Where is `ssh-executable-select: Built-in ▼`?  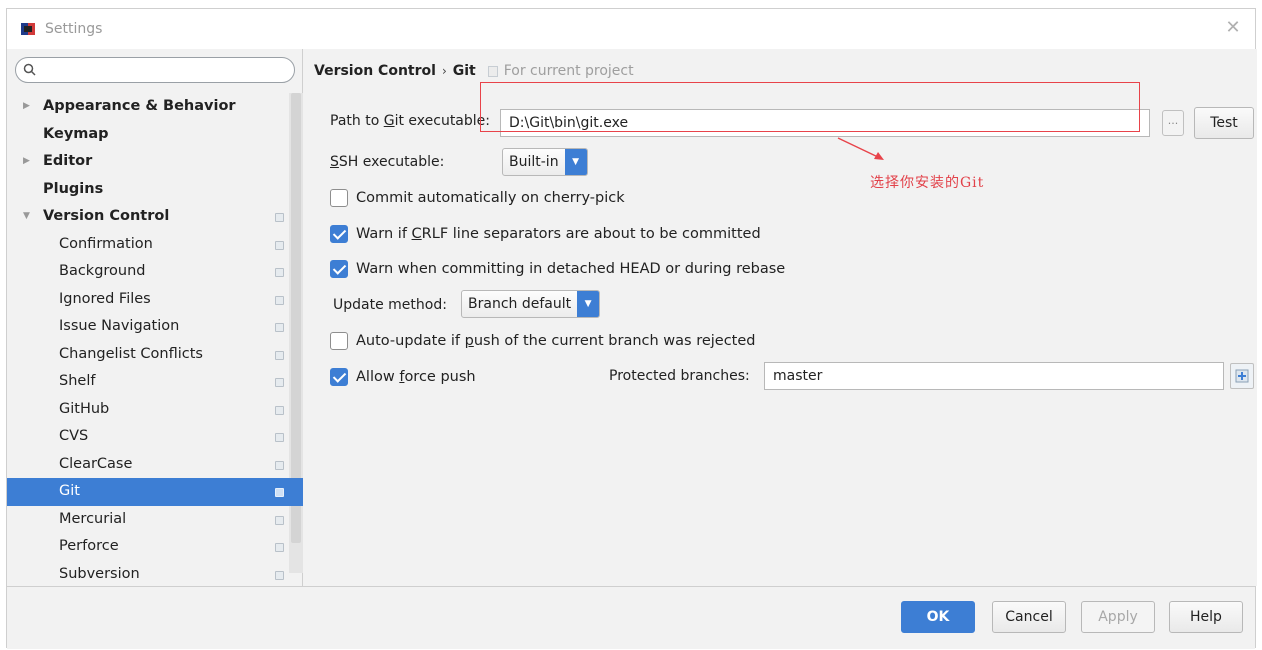
ssh-executable-select: Built-in ▼ is located at coordinates (545, 162).